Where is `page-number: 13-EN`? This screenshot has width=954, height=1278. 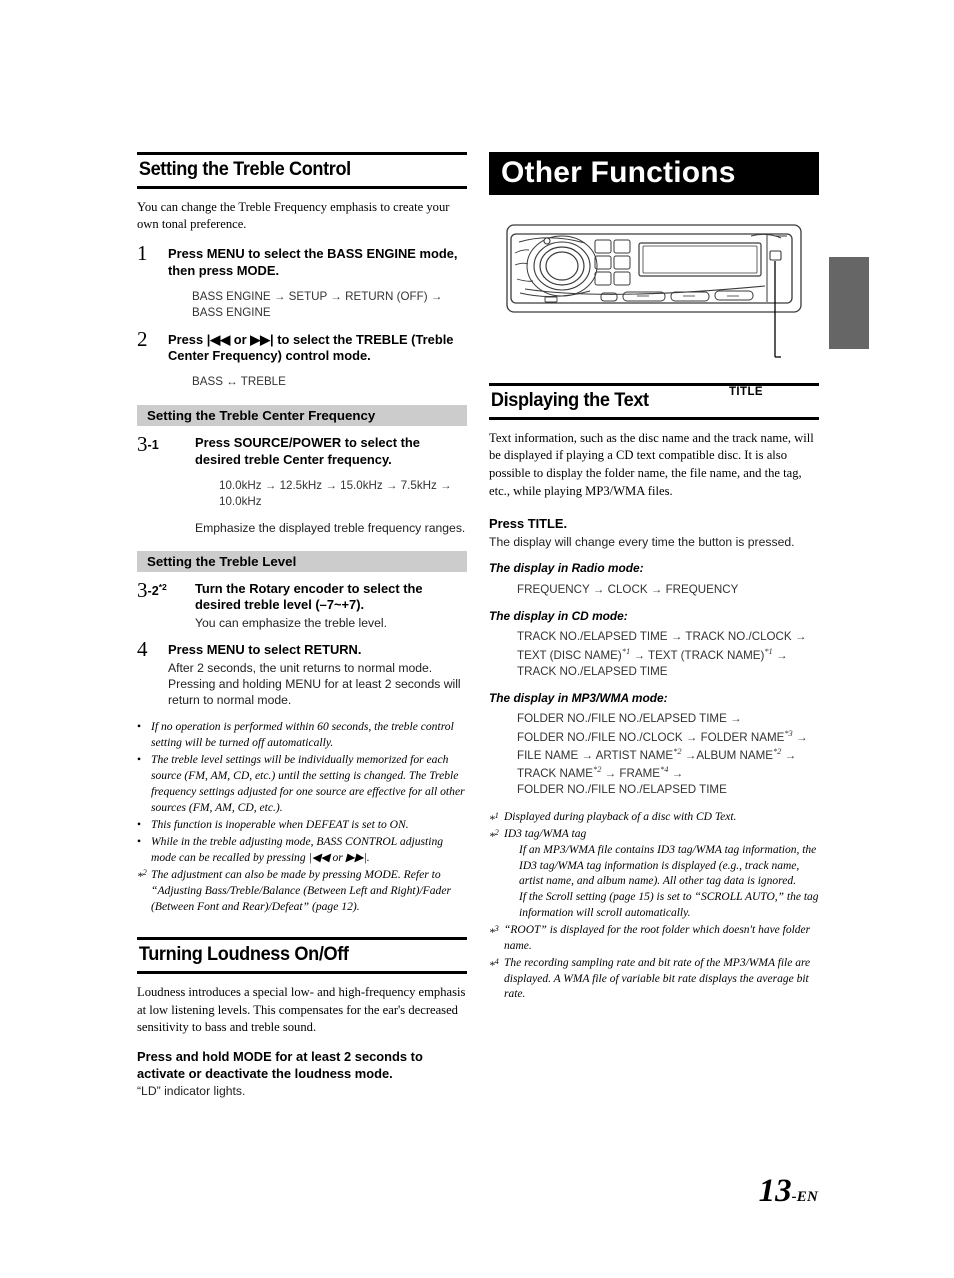 page-number: 13-EN is located at coordinates (788, 1191).